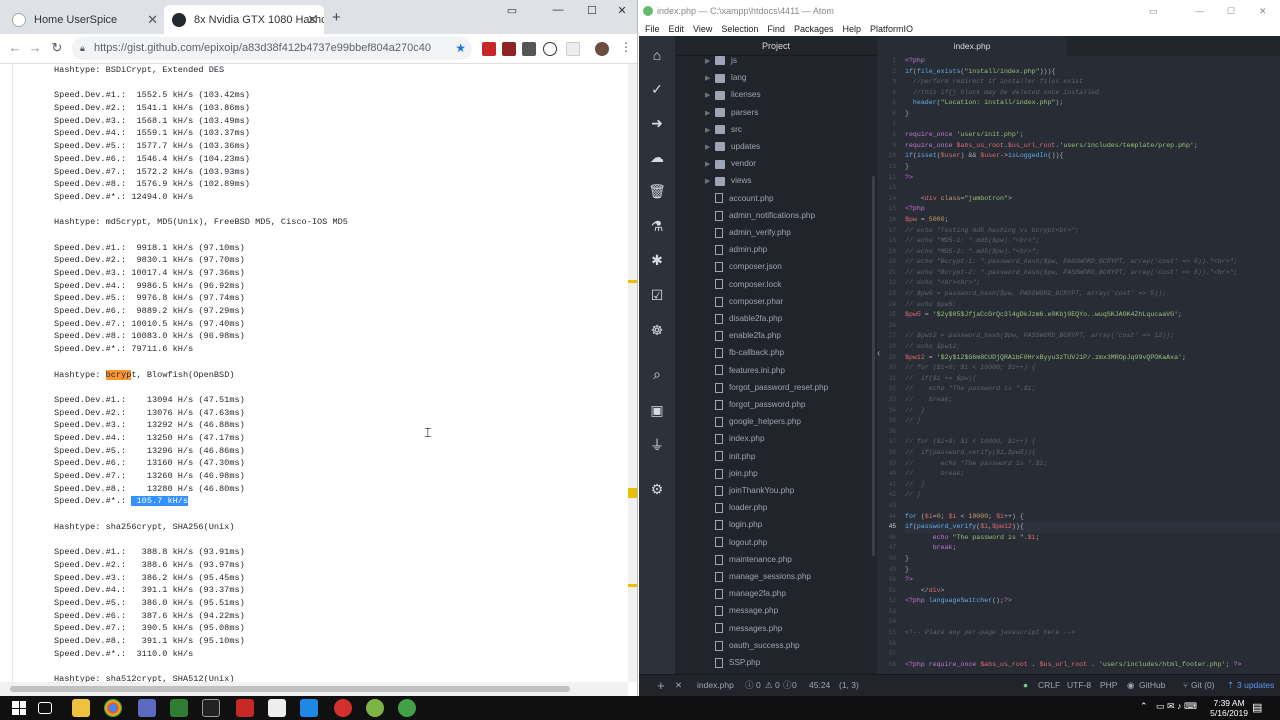  What do you see at coordinates (738, 524) in the screenshot?
I see `tree-file: login.php` at bounding box center [738, 524].